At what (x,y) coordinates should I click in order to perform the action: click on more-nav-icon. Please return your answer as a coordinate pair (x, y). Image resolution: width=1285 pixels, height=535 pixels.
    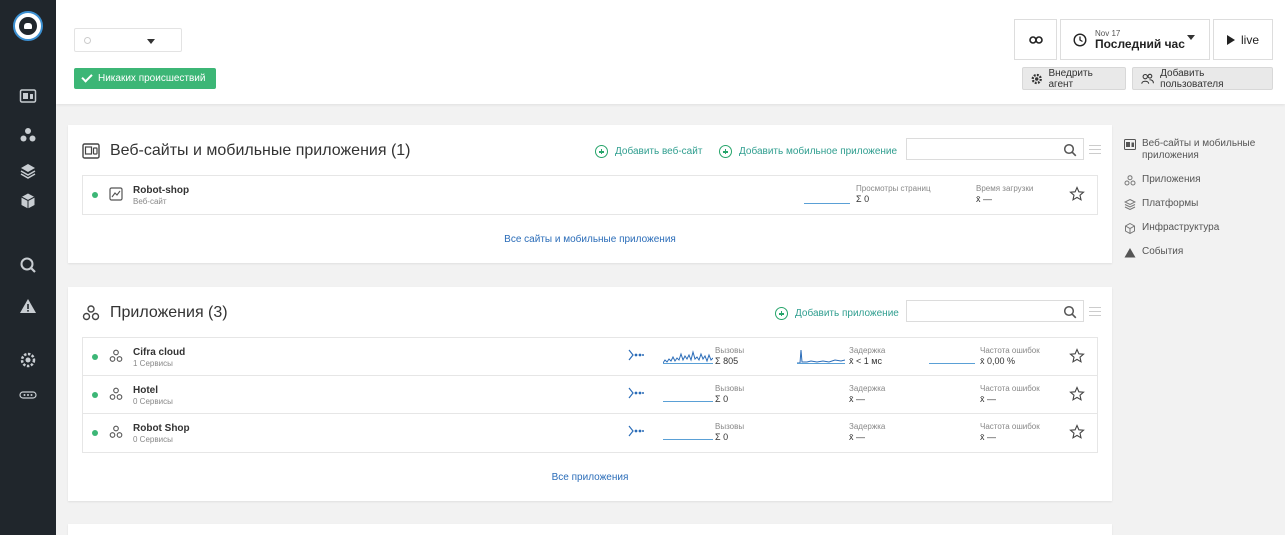
    Looking at the image, I should click on (28, 395).